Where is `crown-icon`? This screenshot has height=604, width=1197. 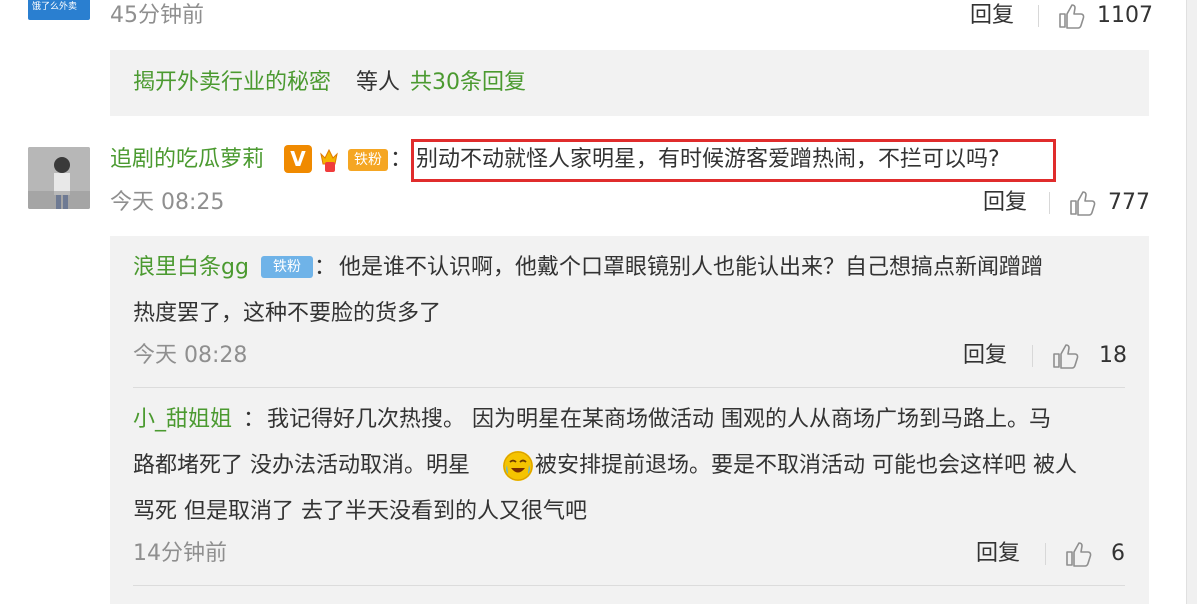 crown-icon is located at coordinates (329, 159).